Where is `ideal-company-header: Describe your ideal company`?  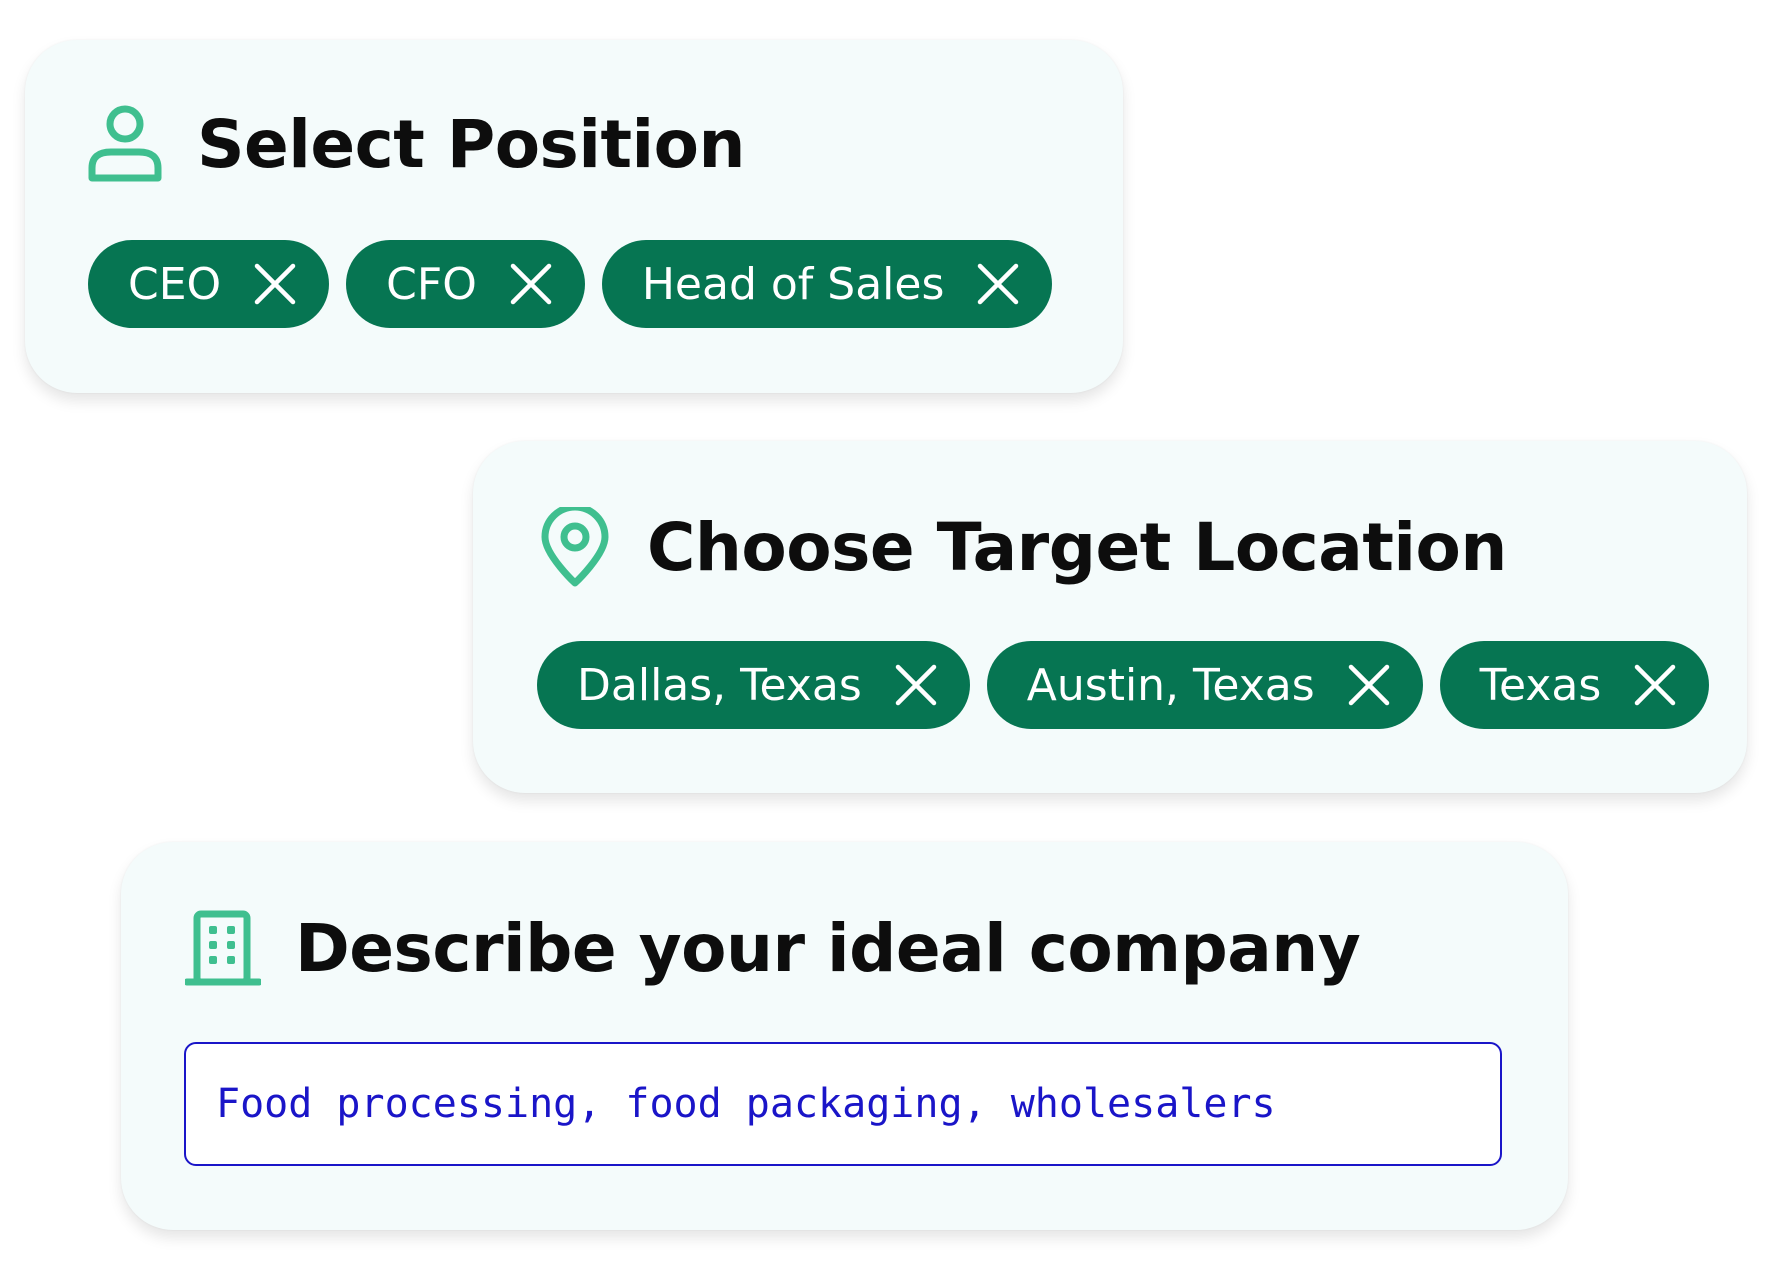
ideal-company-header: Describe your ideal company is located at coordinates (773, 948).